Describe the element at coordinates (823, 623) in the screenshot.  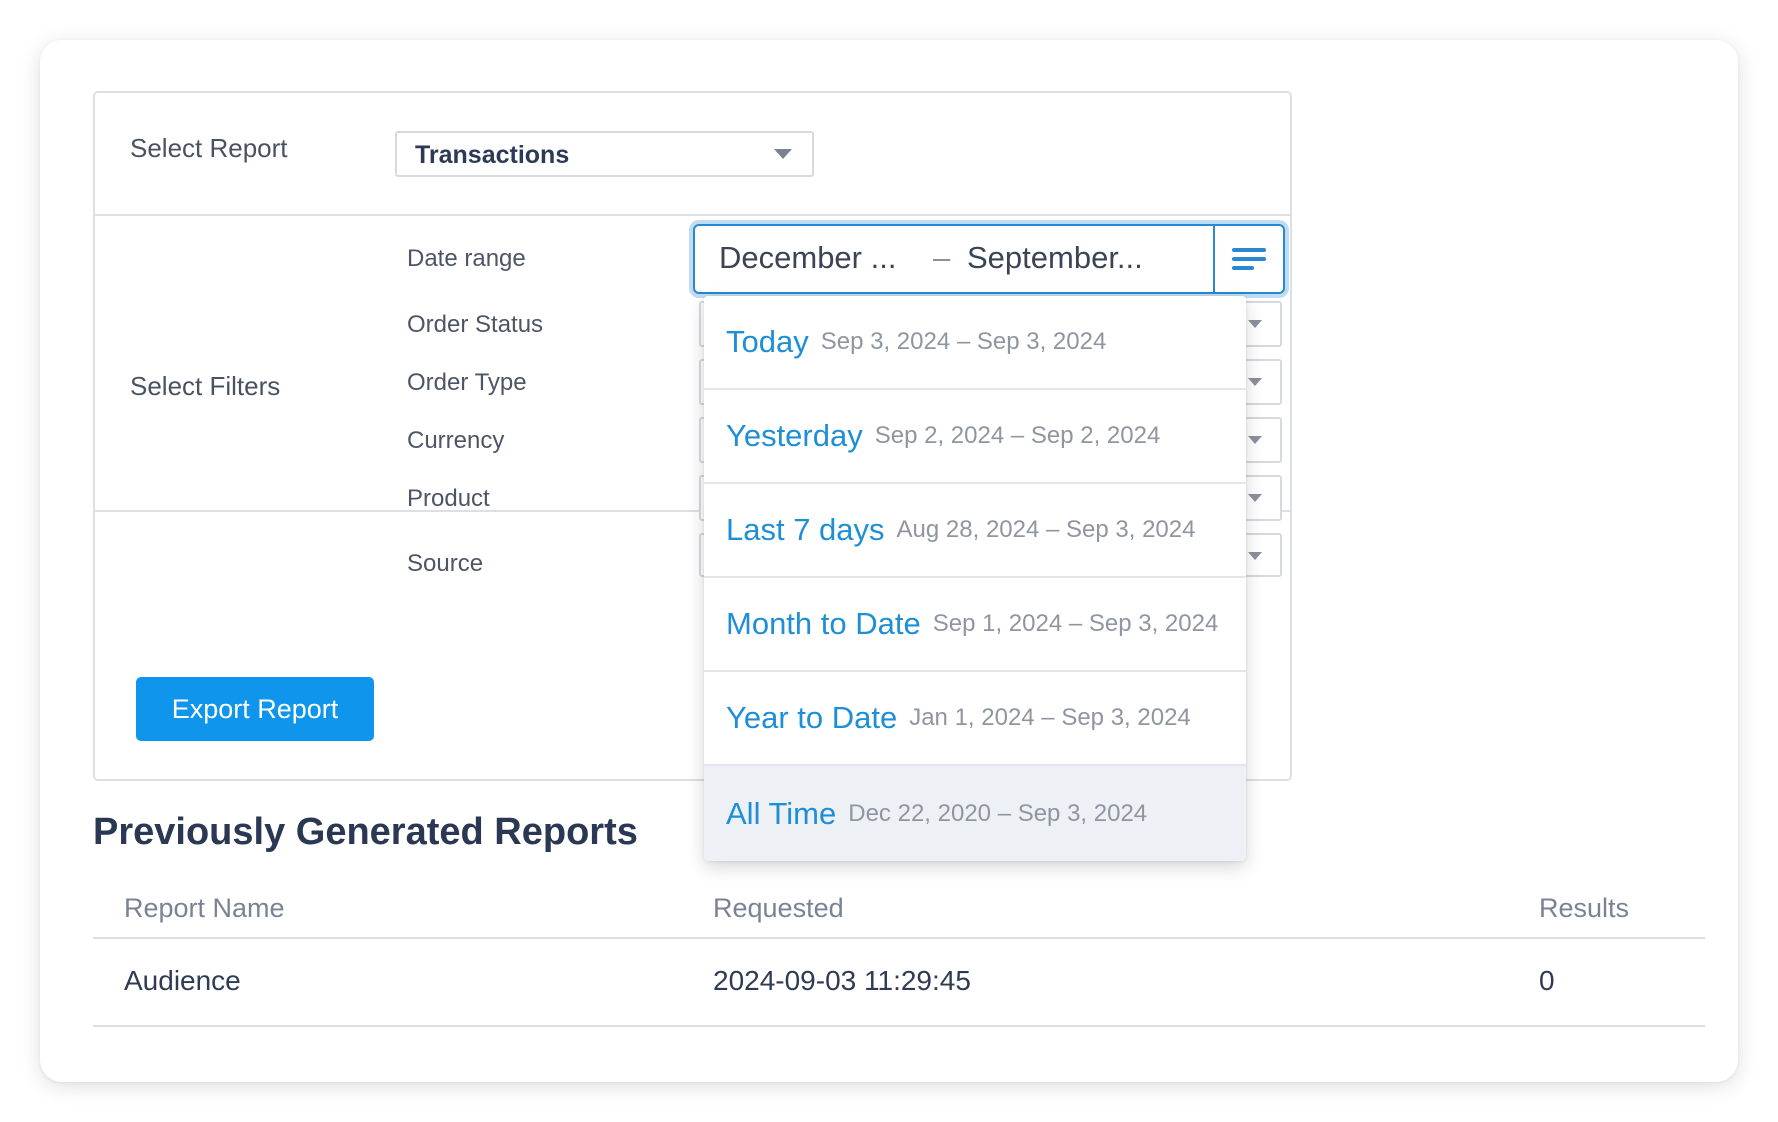
I see `preset-option-name: Month to Date` at that location.